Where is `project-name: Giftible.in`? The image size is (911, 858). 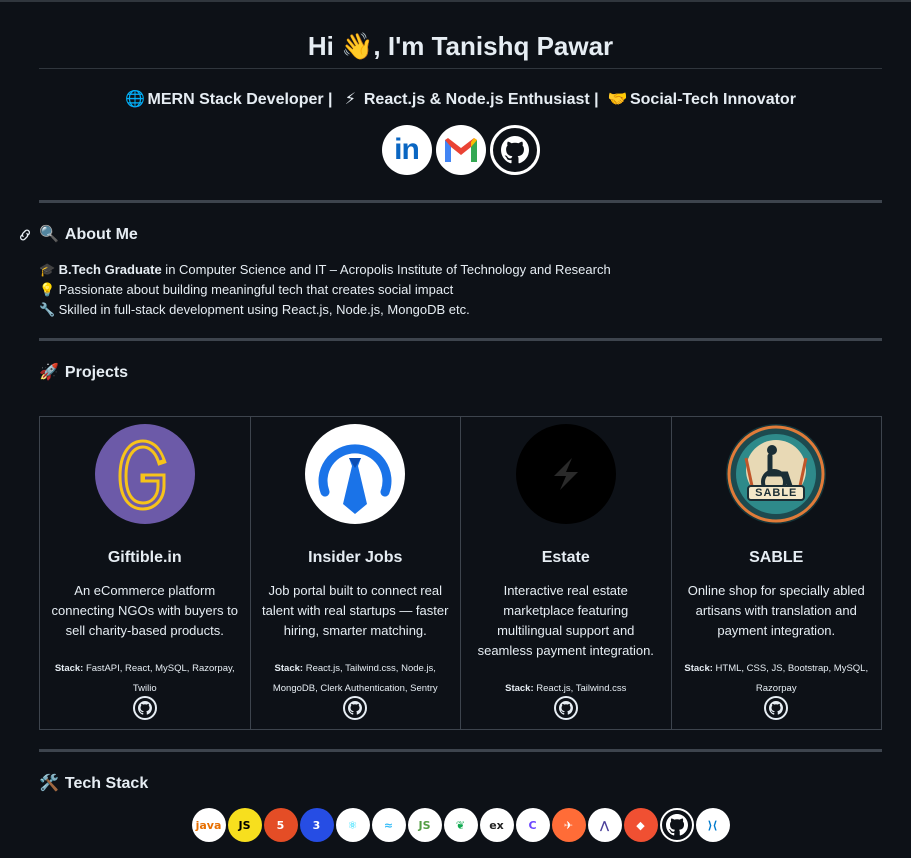
project-name: Giftible.in is located at coordinates (144, 557).